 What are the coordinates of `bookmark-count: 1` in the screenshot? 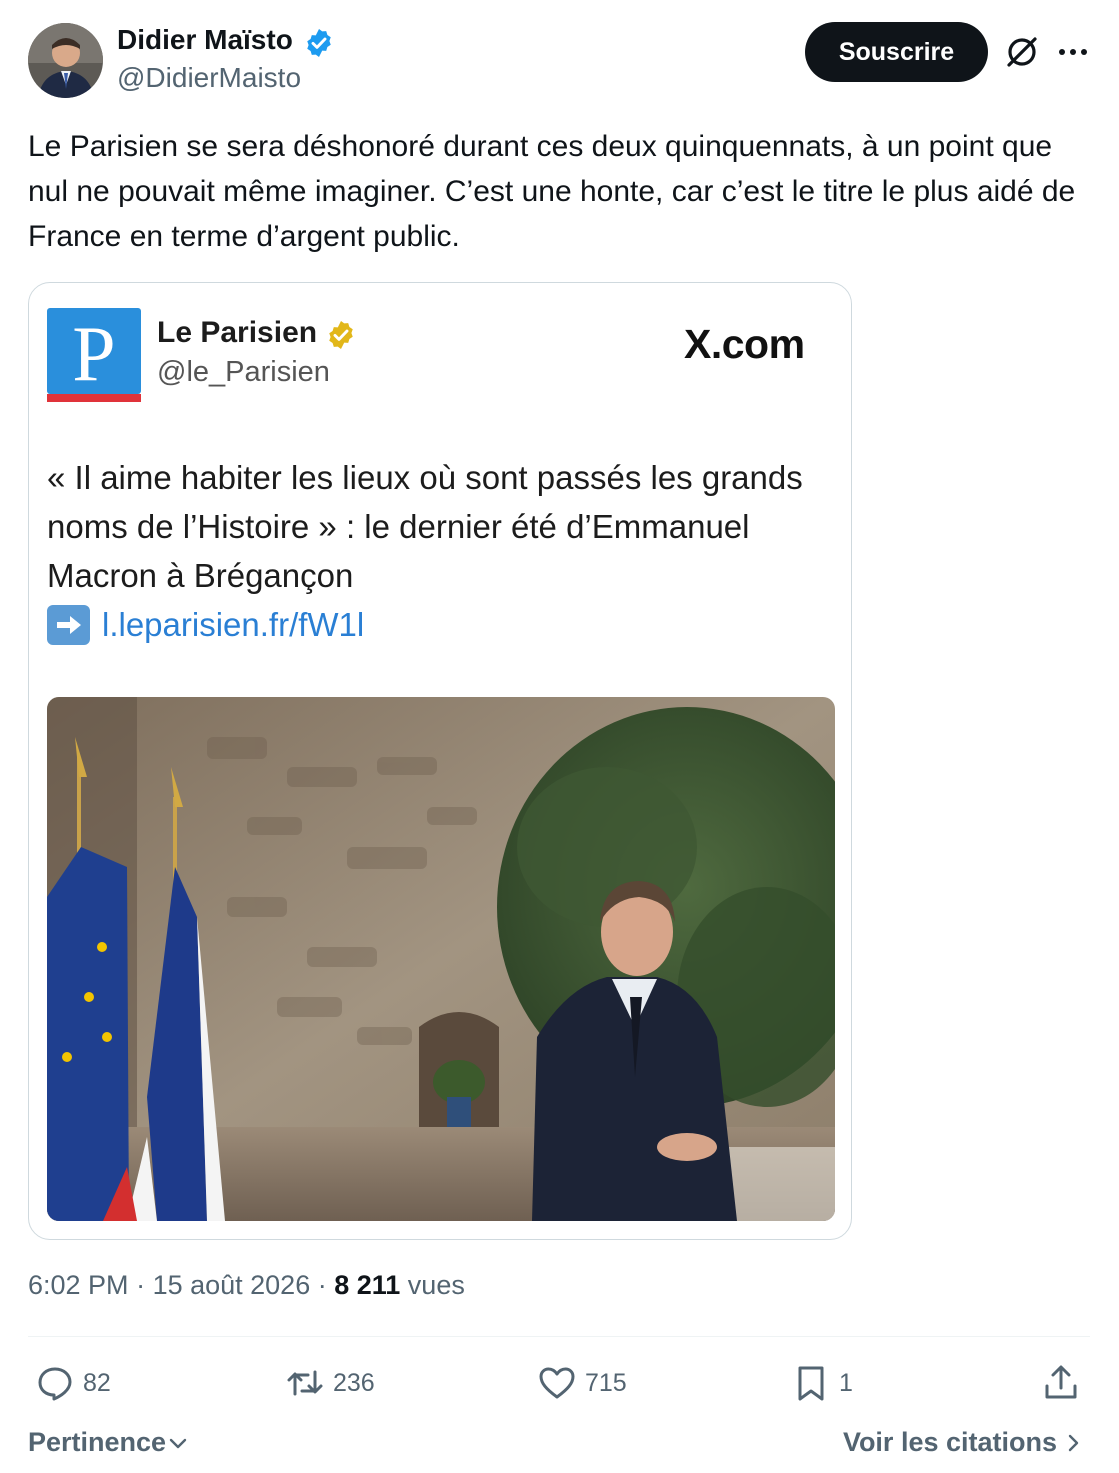 It's located at (846, 1382).